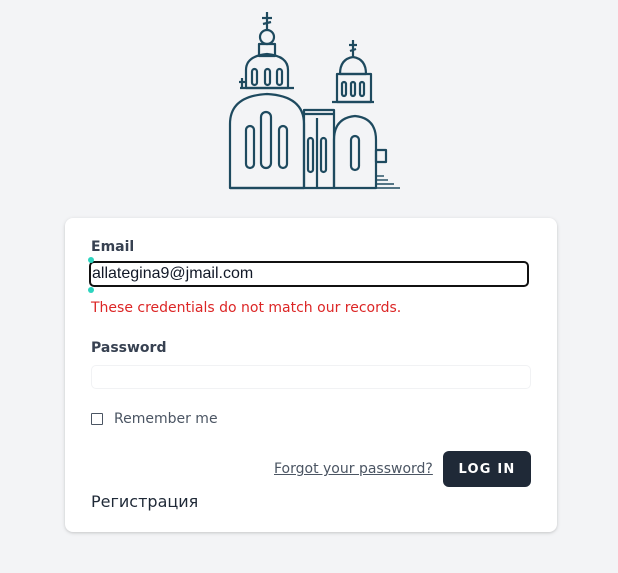 The height and width of the screenshot is (573, 618). What do you see at coordinates (309, 274) in the screenshot?
I see `email-field` at bounding box center [309, 274].